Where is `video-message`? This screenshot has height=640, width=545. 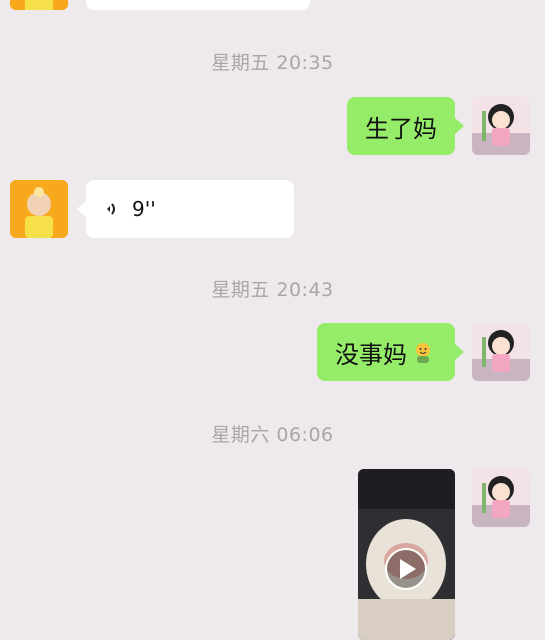
video-message is located at coordinates (406, 554).